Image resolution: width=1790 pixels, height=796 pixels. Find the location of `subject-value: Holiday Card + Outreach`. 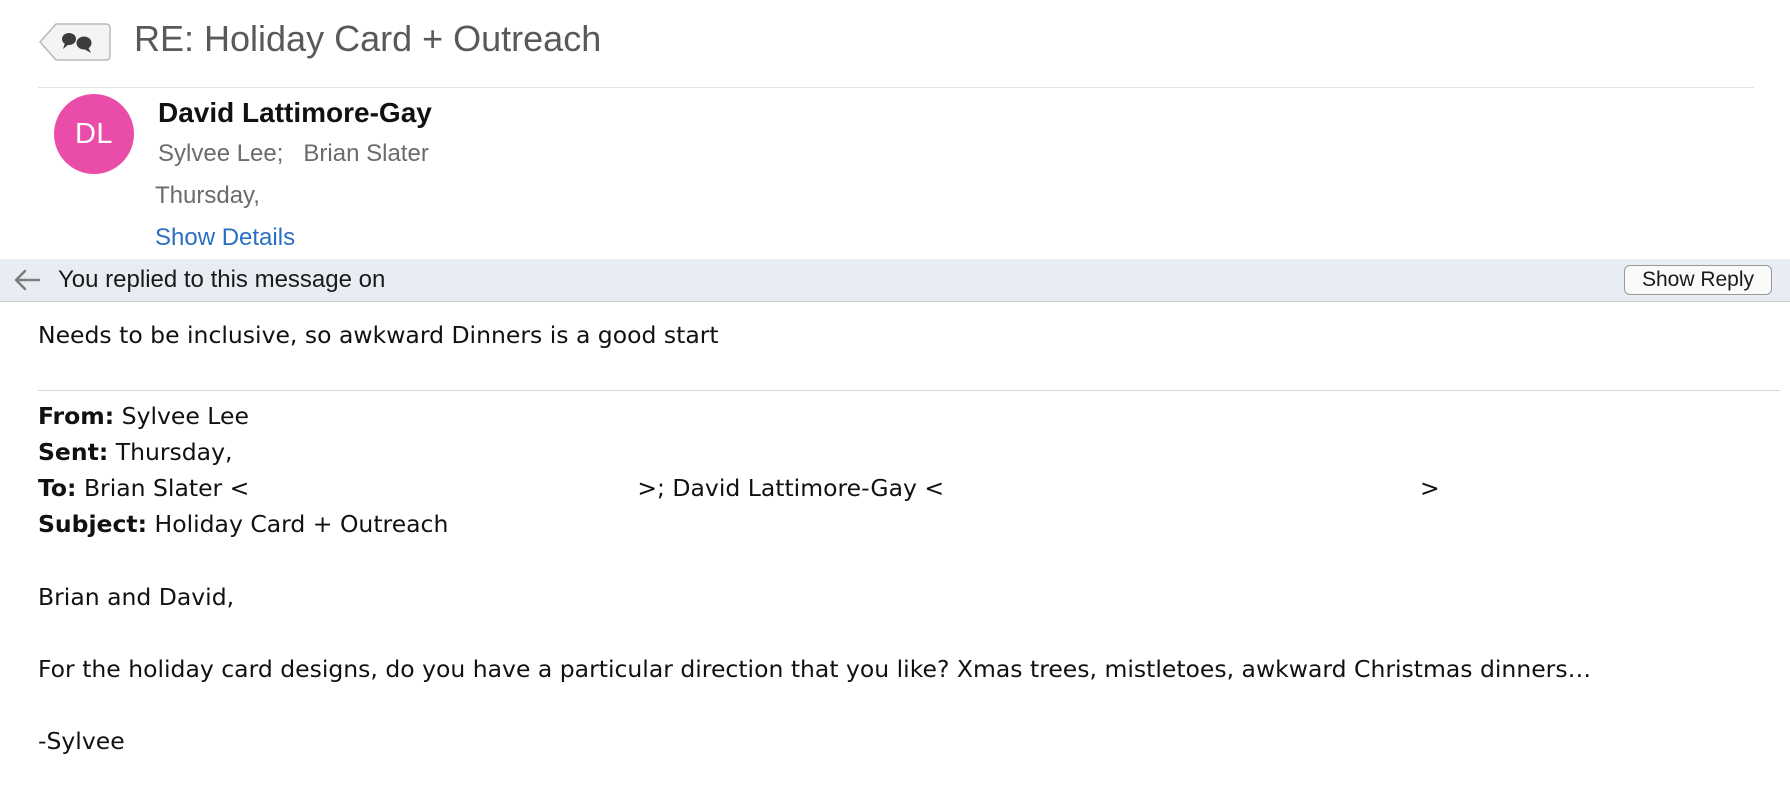

subject-value: Holiday Card + Outreach is located at coordinates (301, 524).